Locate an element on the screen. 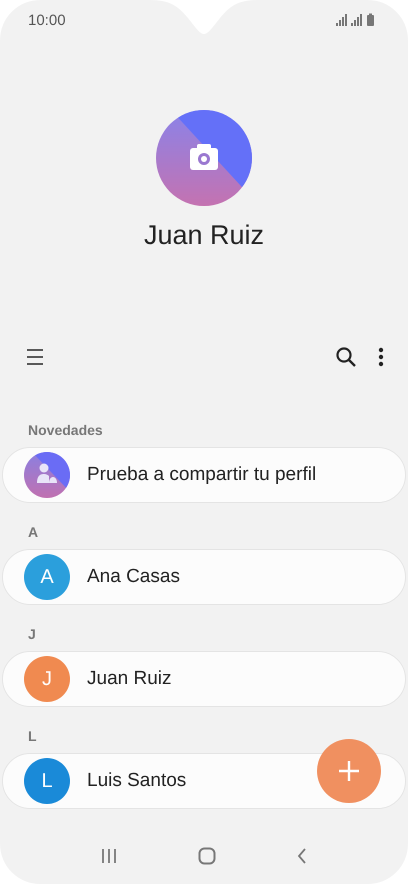 The width and height of the screenshot is (408, 884). plus-icon is located at coordinates (349, 771).